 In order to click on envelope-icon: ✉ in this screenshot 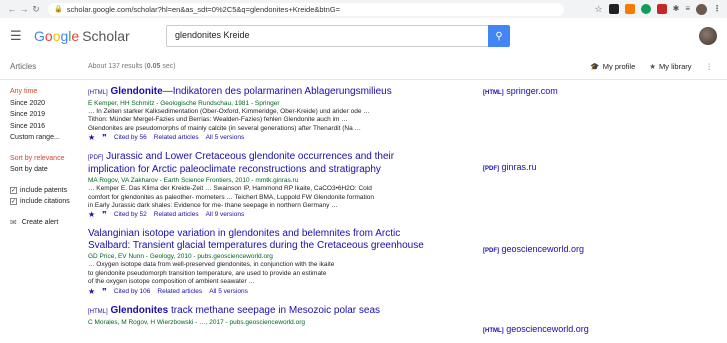, I will do `click(13, 222)`.